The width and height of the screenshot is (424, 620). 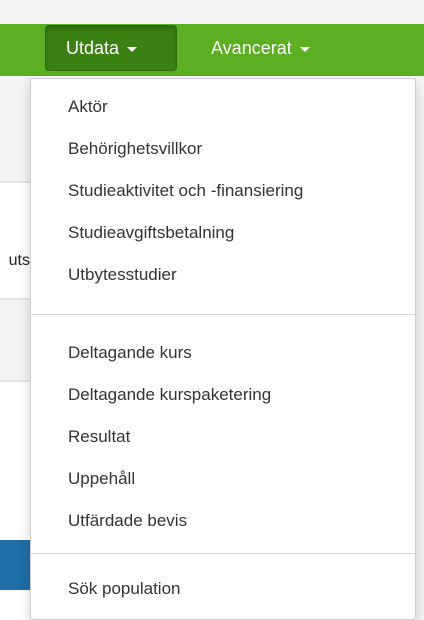 I want to click on menu-item-behorighetsvillkor: Behörighetsvillkor, so click(x=135, y=149).